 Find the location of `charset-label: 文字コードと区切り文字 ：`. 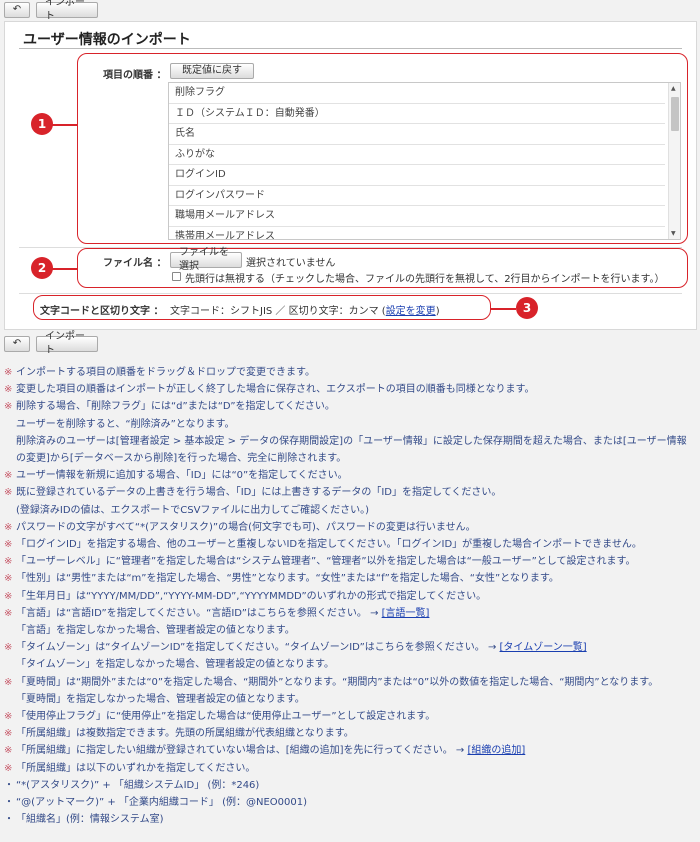

charset-label: 文字コードと区切り文字 ： is located at coordinates (102, 311).